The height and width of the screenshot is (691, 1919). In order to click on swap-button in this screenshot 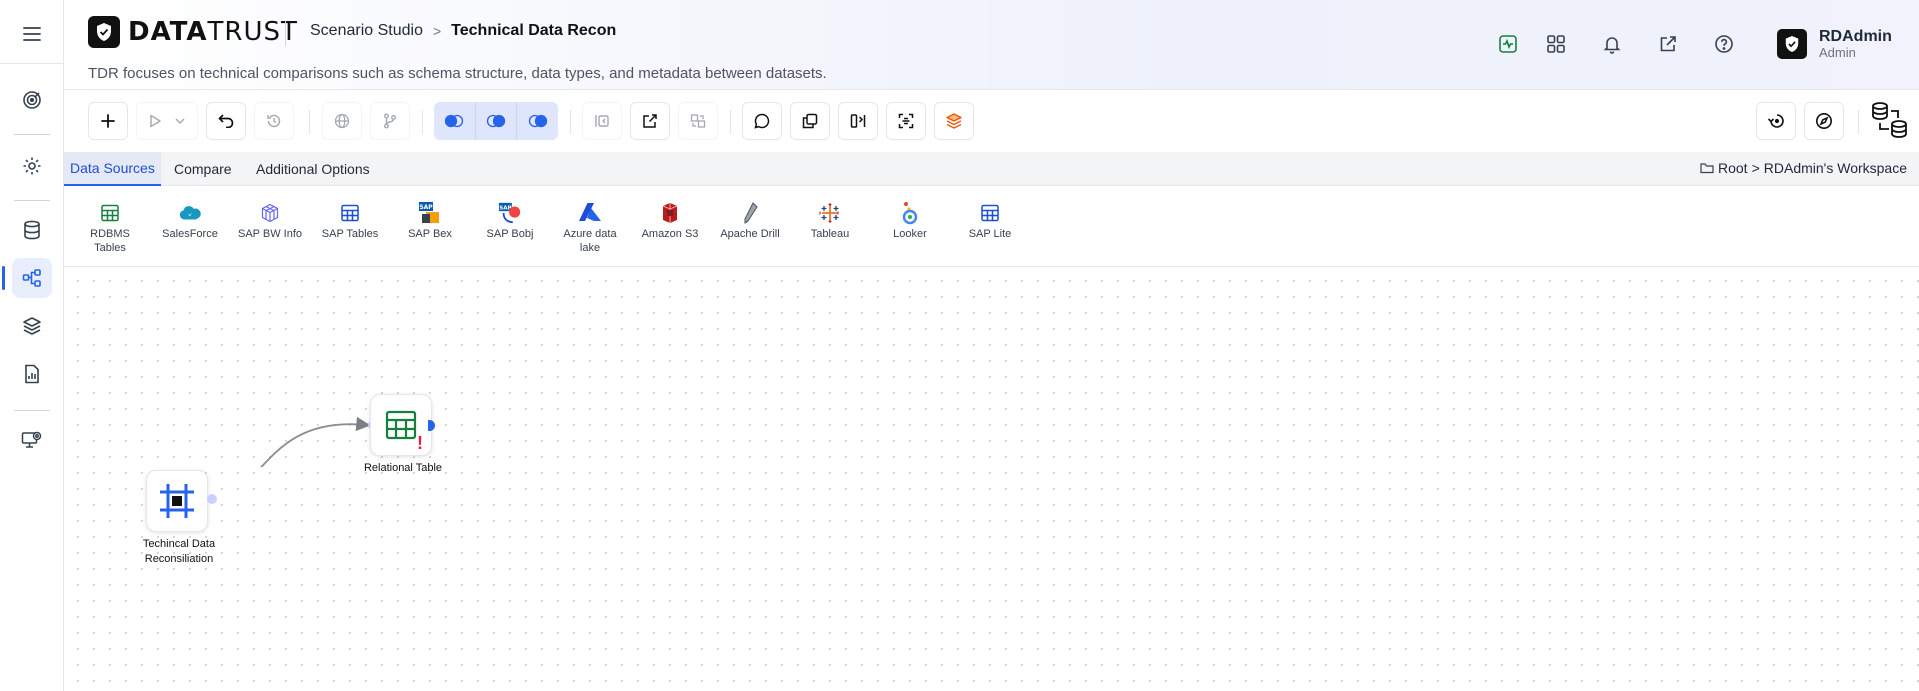, I will do `click(858, 121)`.